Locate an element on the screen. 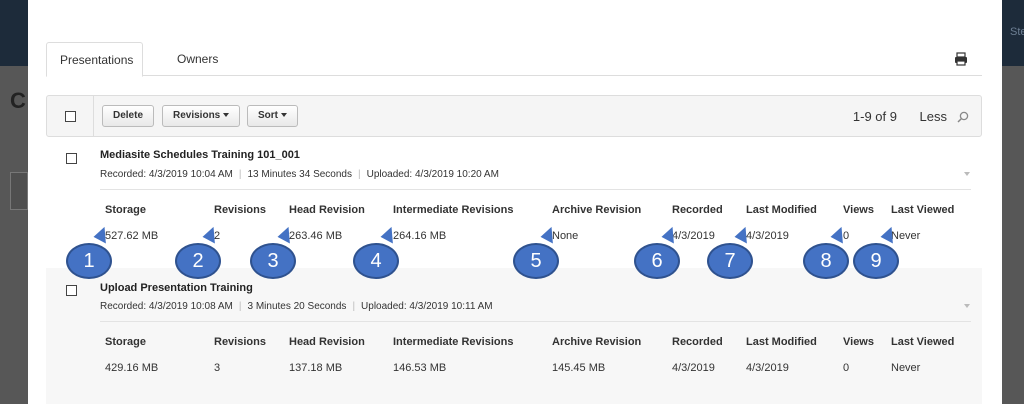  delete-button: Delete is located at coordinates (128, 116).